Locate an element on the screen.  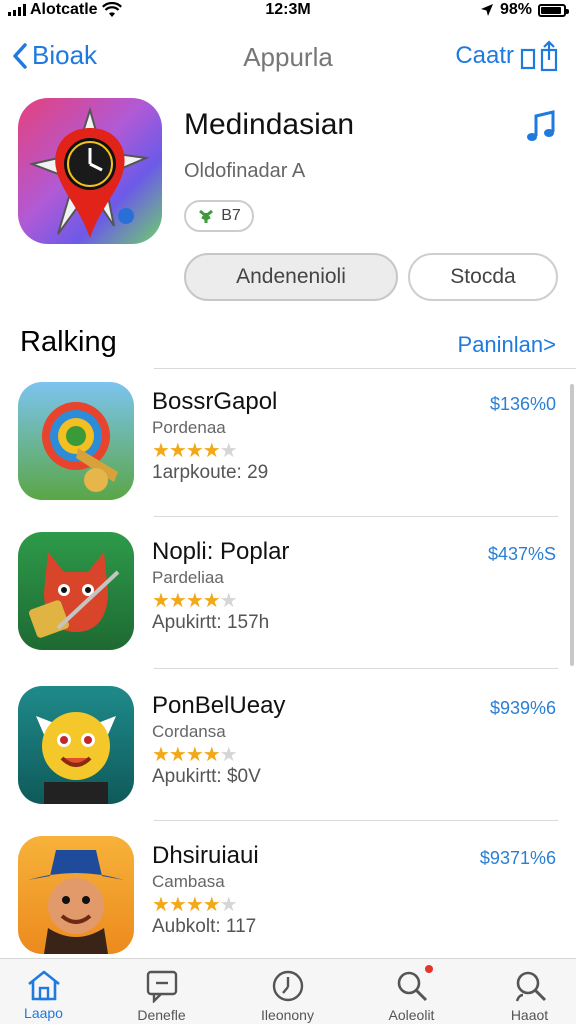
scrollbar is located at coordinates (572, 525).